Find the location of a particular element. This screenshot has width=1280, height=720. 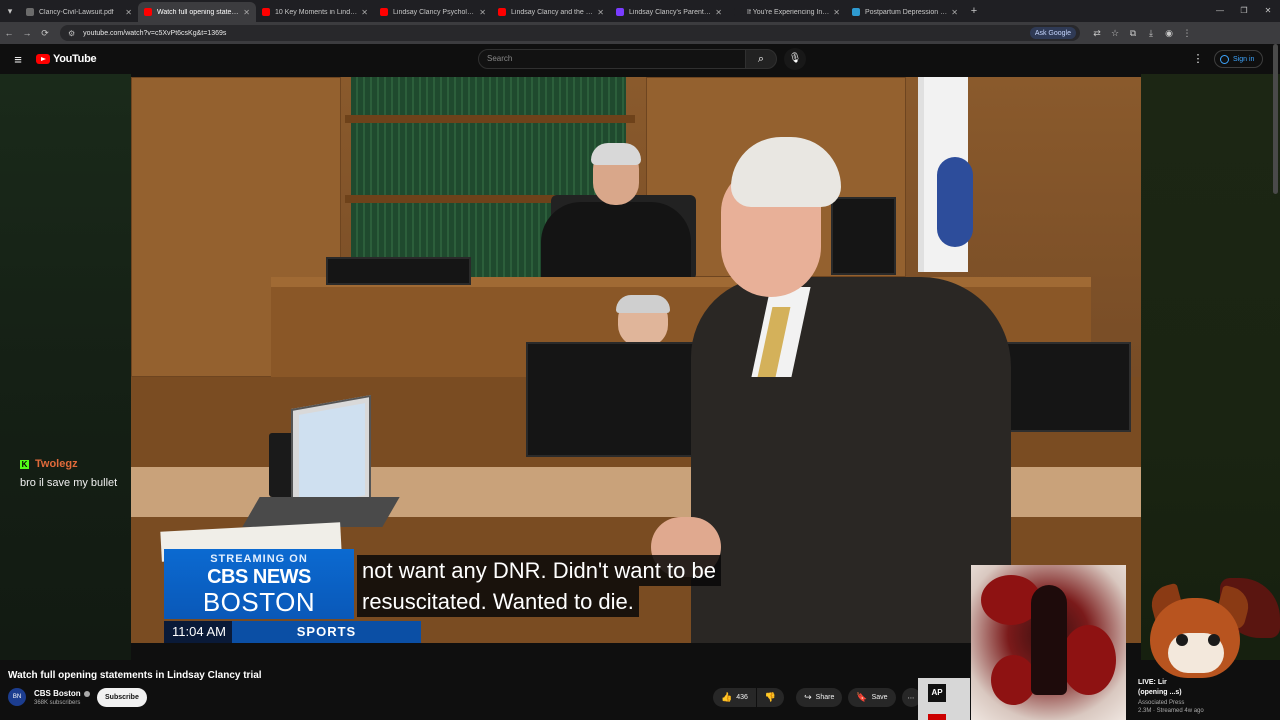

browser-tab: Postpartum Depression (PPD)✕ is located at coordinates (905, 12).